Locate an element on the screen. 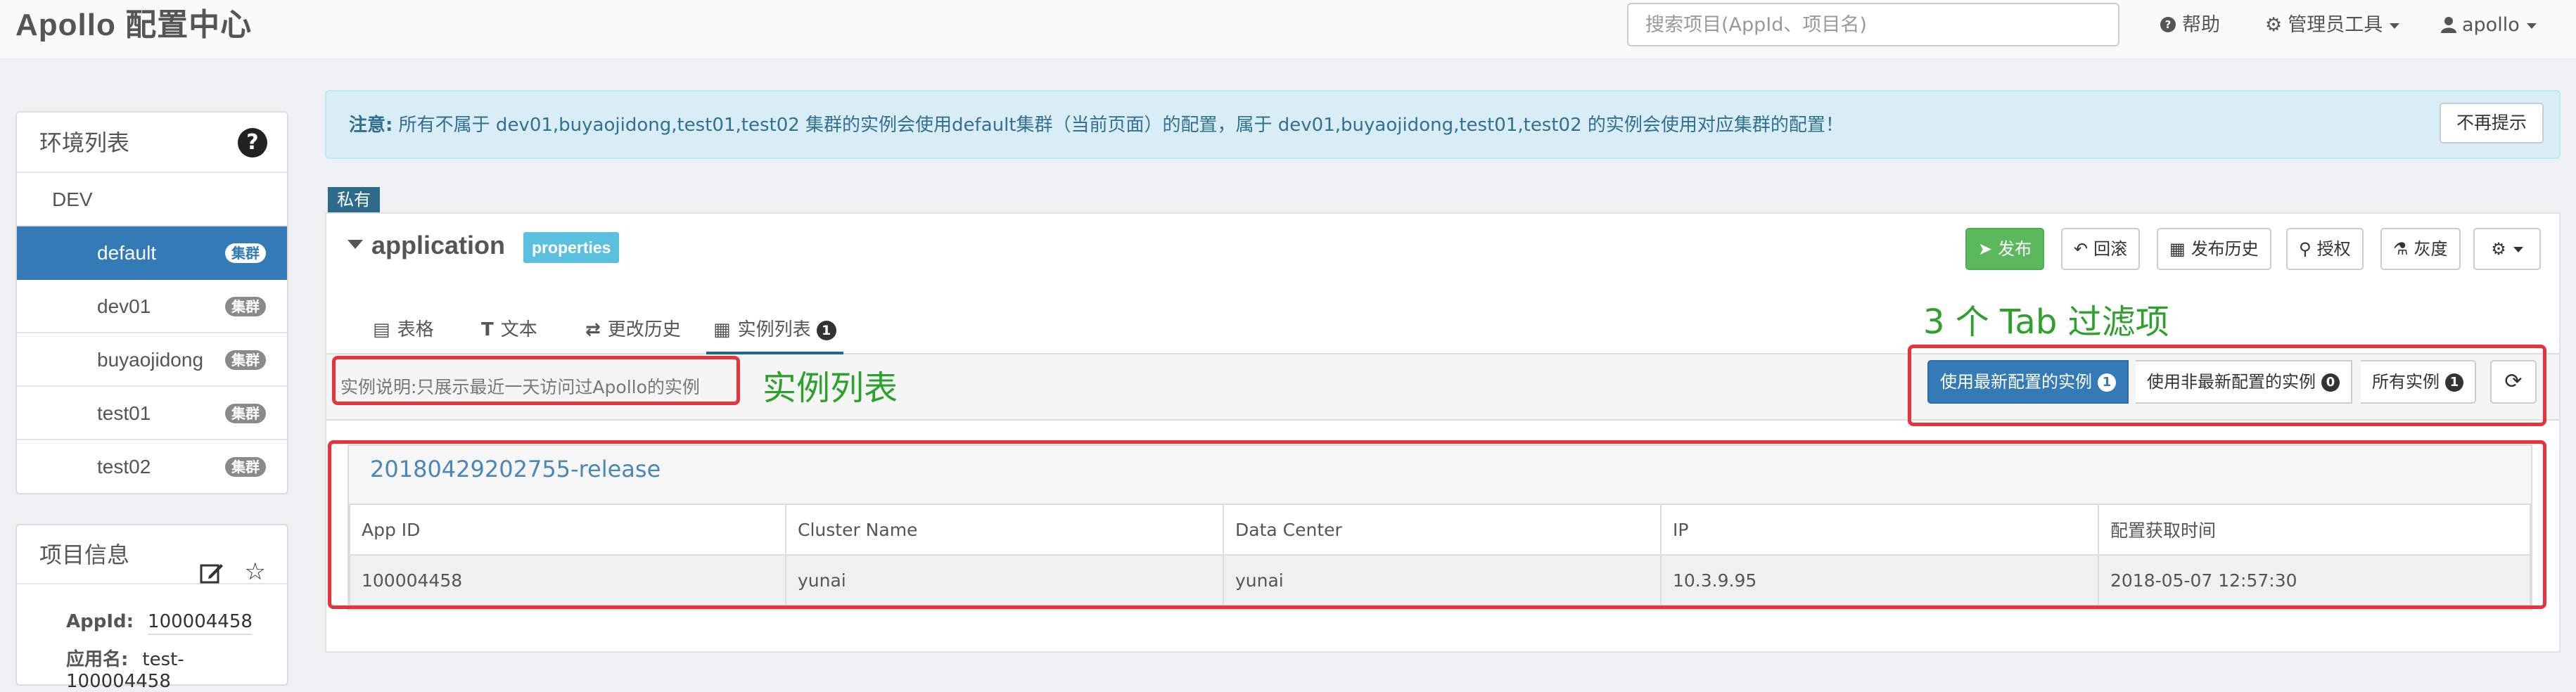 This screenshot has width=2576, height=692. notice-prefix: 注意: is located at coordinates (371, 125).